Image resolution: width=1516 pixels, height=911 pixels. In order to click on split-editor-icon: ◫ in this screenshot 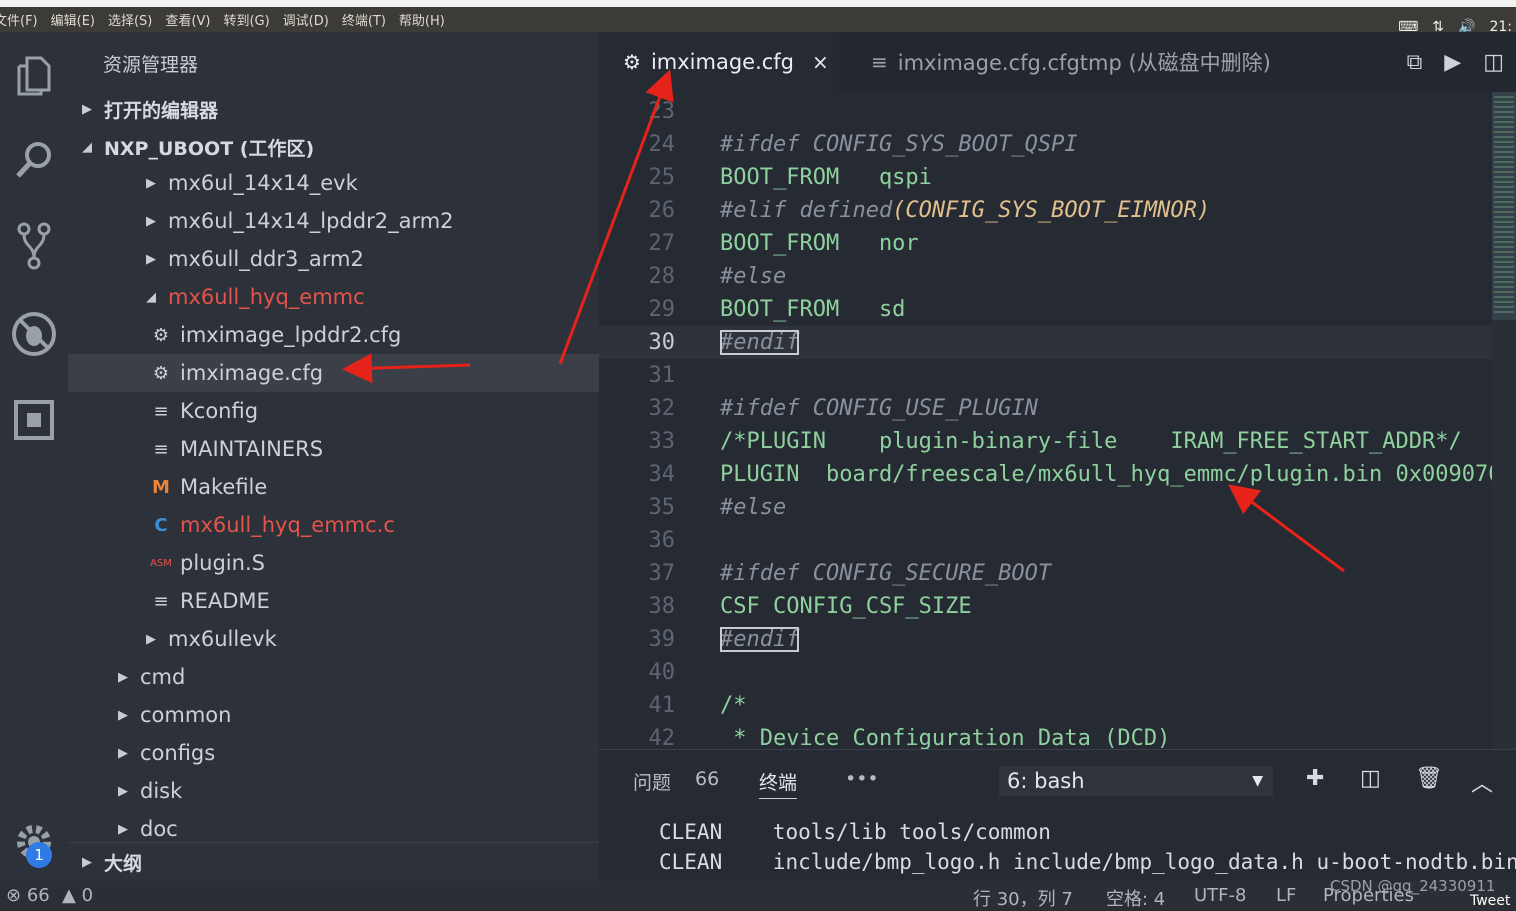, I will do `click(1493, 62)`.